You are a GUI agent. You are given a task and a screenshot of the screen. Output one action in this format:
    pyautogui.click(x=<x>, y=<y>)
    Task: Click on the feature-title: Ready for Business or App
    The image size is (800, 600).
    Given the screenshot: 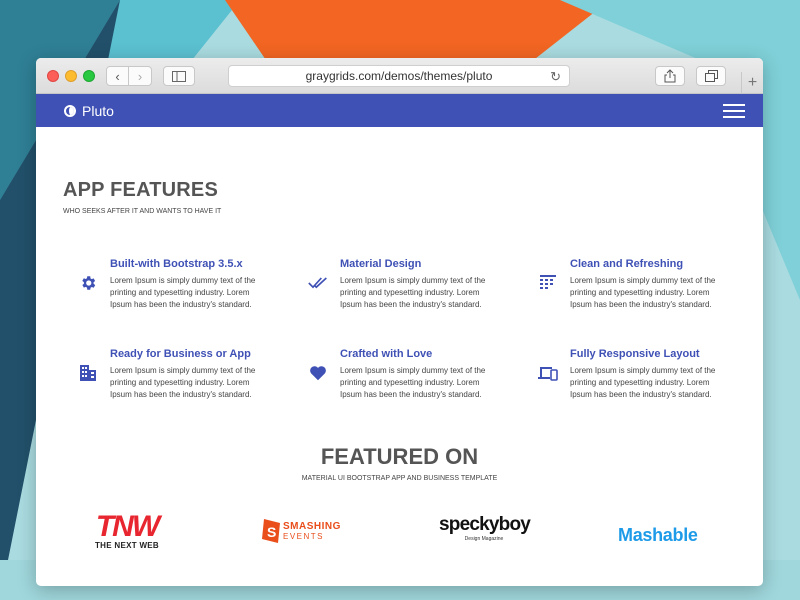 What is the action you would take?
    pyautogui.click(x=180, y=354)
    